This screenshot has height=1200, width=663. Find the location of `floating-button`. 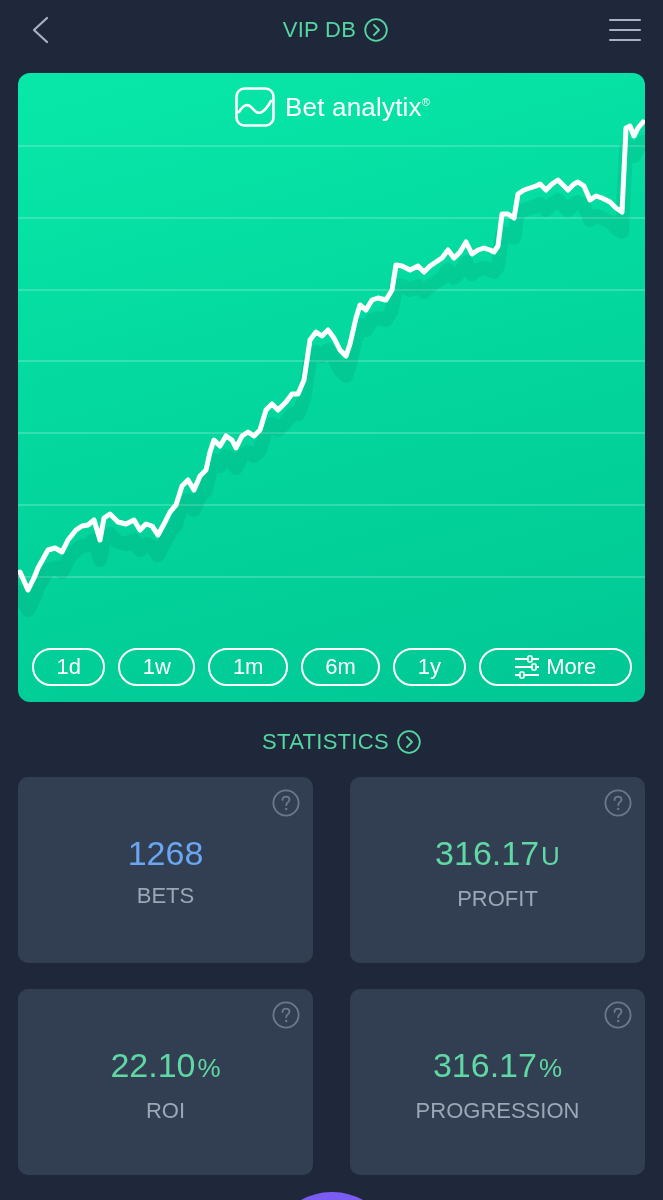

floating-button is located at coordinates (331, 1196).